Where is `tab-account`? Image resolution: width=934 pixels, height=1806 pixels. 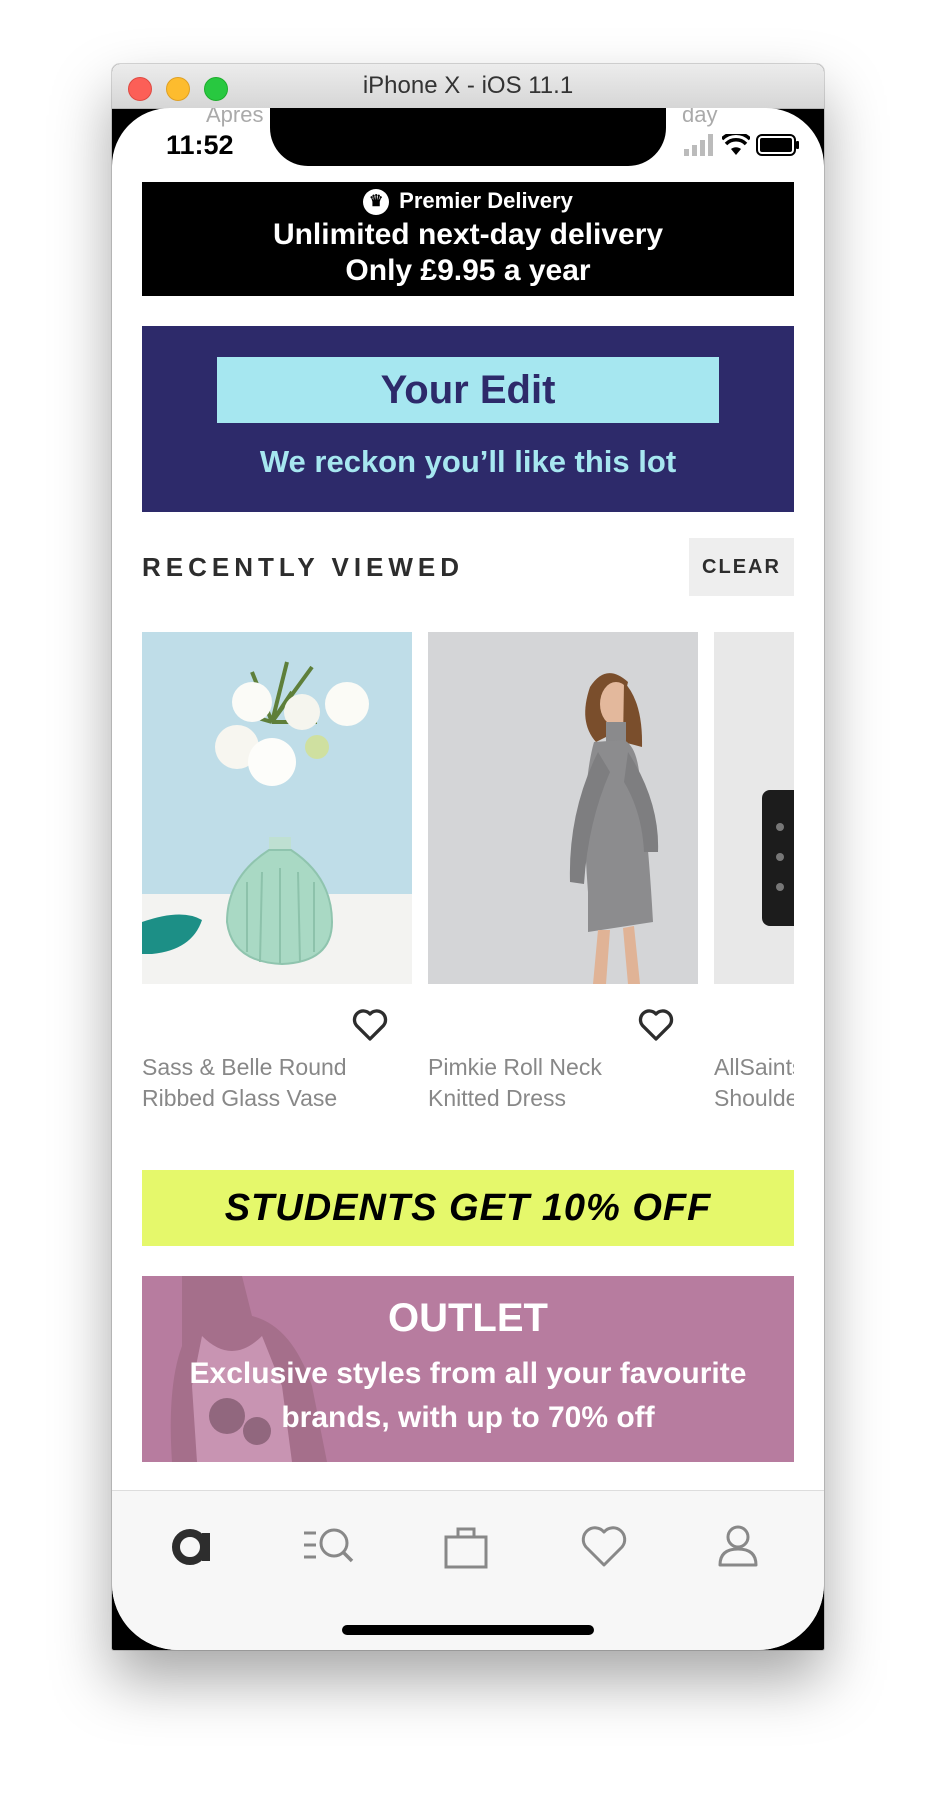 tab-account is located at coordinates (738, 1545).